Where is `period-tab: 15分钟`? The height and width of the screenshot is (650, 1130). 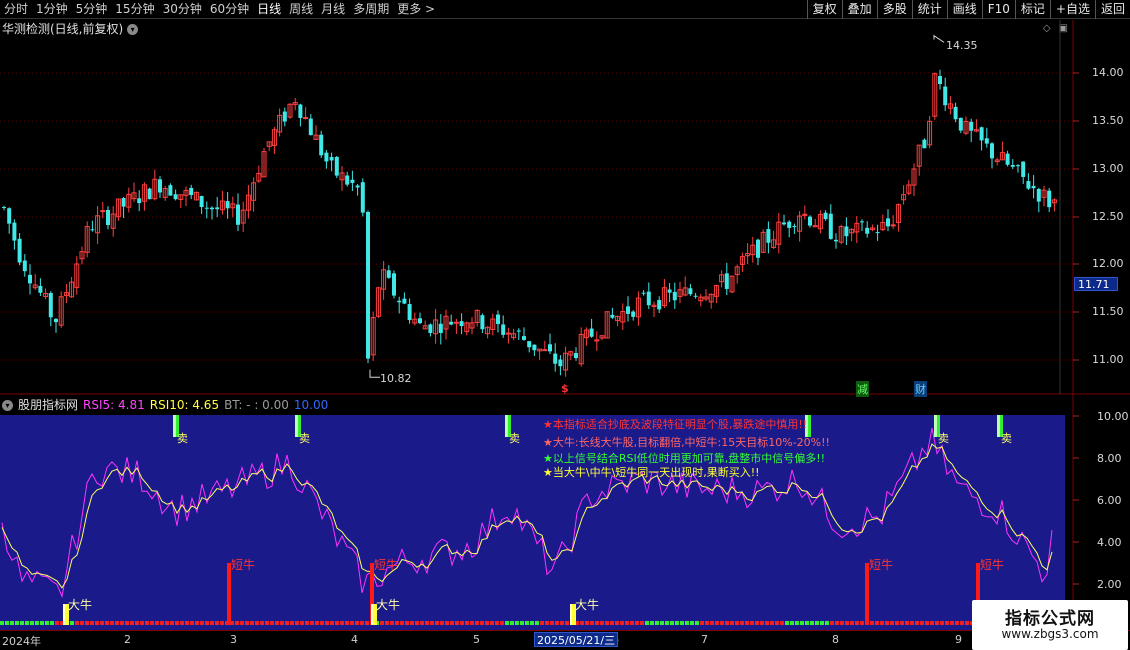 period-tab: 15分钟 is located at coordinates (134, 9).